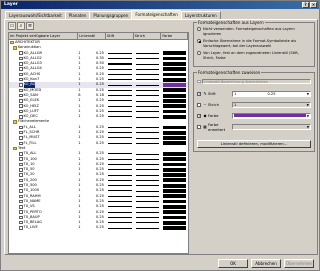 The height and width of the screenshot is (271, 320). I want to click on tab-2: Planungsgruppen, so click(111, 15).